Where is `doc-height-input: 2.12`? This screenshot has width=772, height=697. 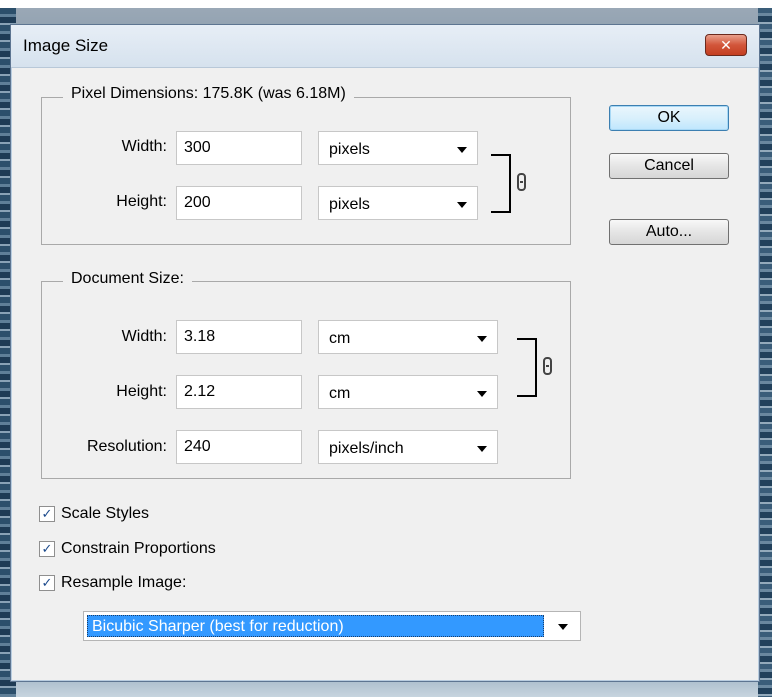 doc-height-input: 2.12 is located at coordinates (239, 392).